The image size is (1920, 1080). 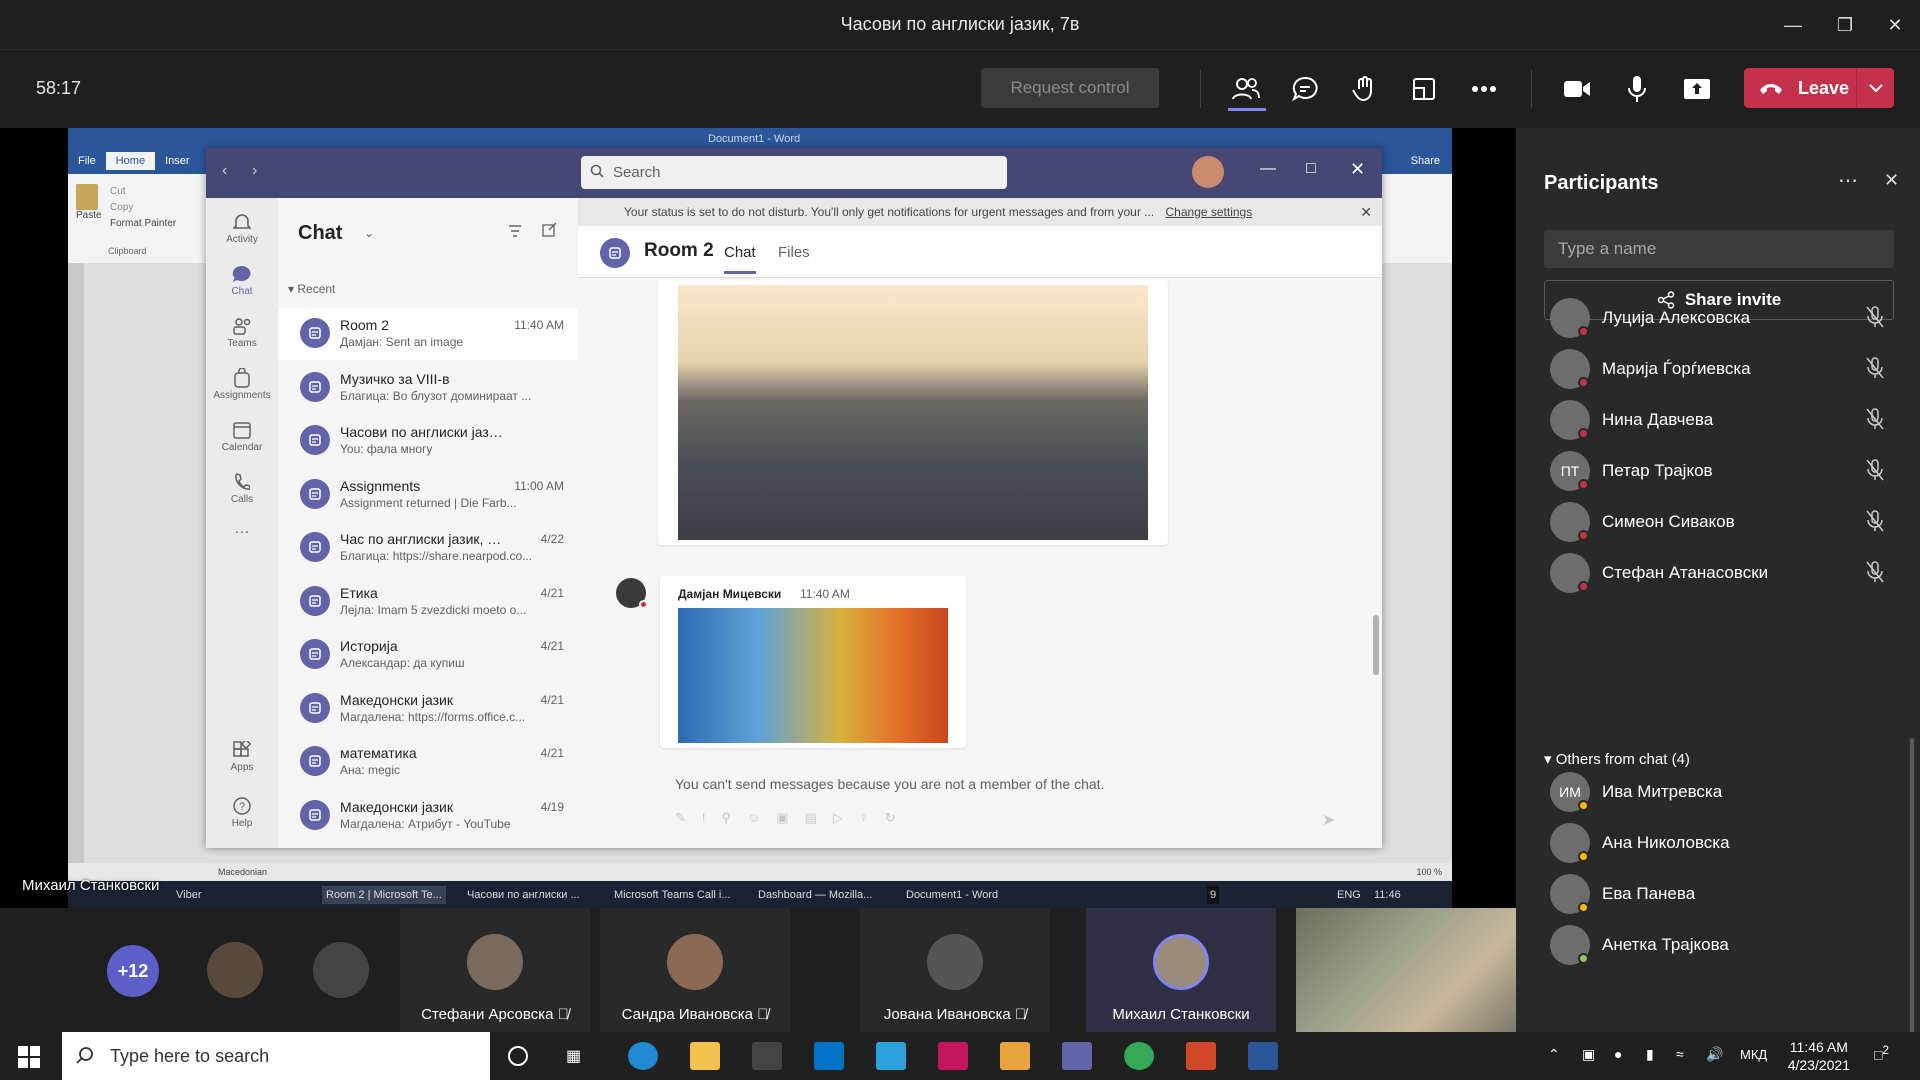 What do you see at coordinates (794, 172) in the screenshot?
I see `teams-search-input: Search` at bounding box center [794, 172].